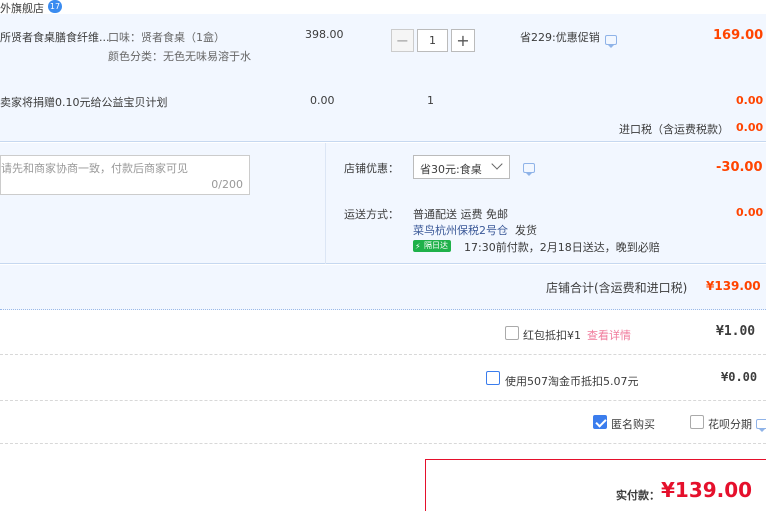  What do you see at coordinates (383, 423) in the screenshot?
I see `purchase-options-row: 匿名购买 花呗分期` at bounding box center [383, 423].